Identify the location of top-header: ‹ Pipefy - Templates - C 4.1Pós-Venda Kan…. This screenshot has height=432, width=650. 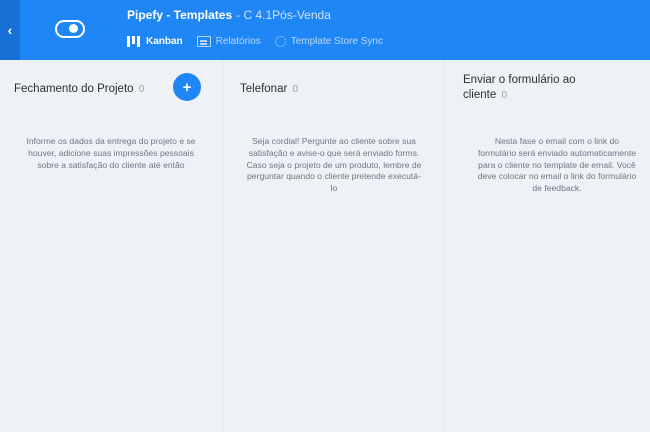
(325, 30).